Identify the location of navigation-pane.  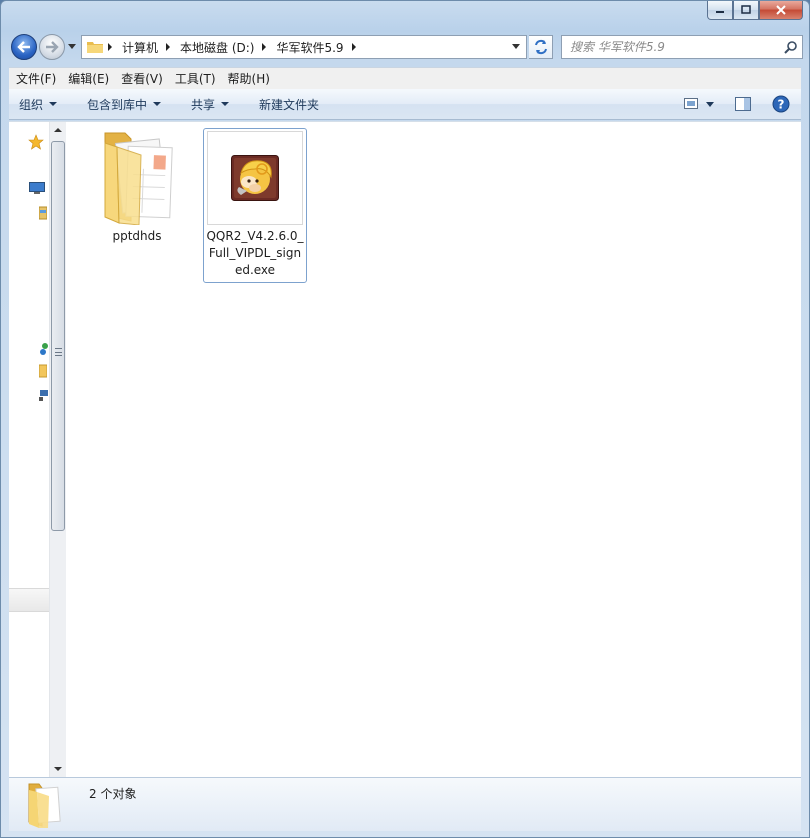
(29, 449).